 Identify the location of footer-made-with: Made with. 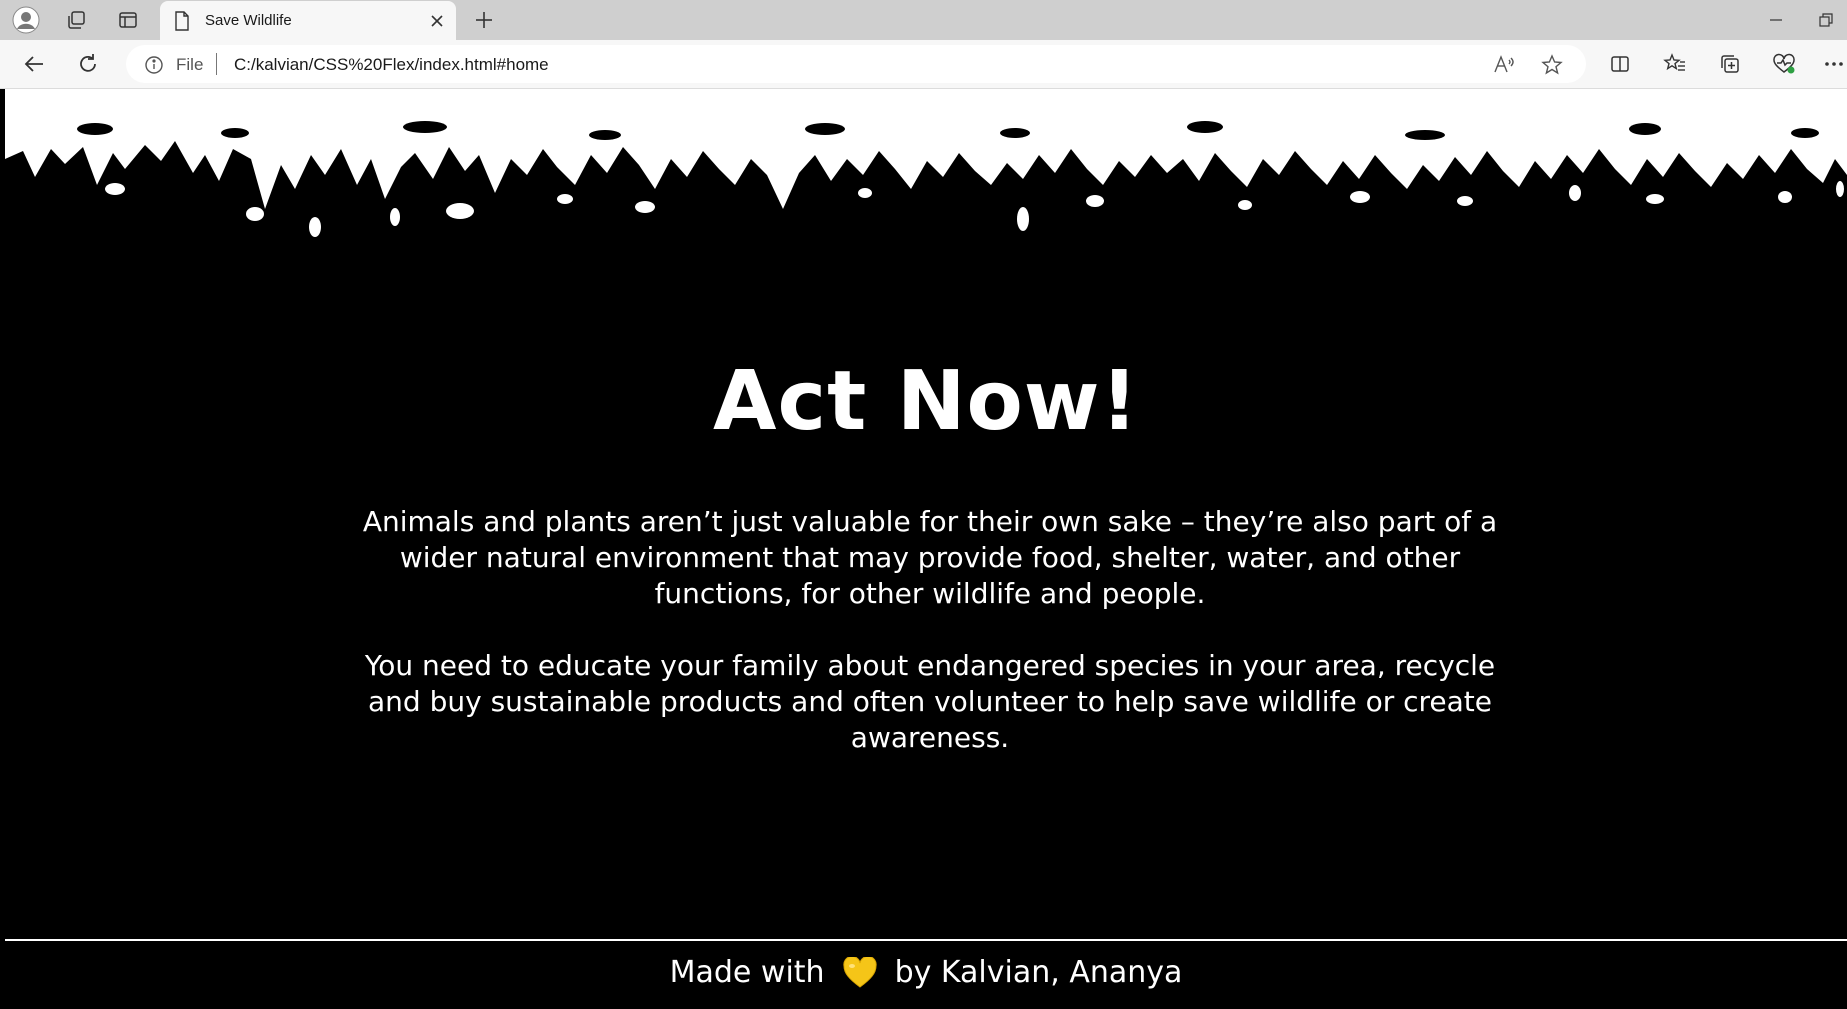
(747, 972).